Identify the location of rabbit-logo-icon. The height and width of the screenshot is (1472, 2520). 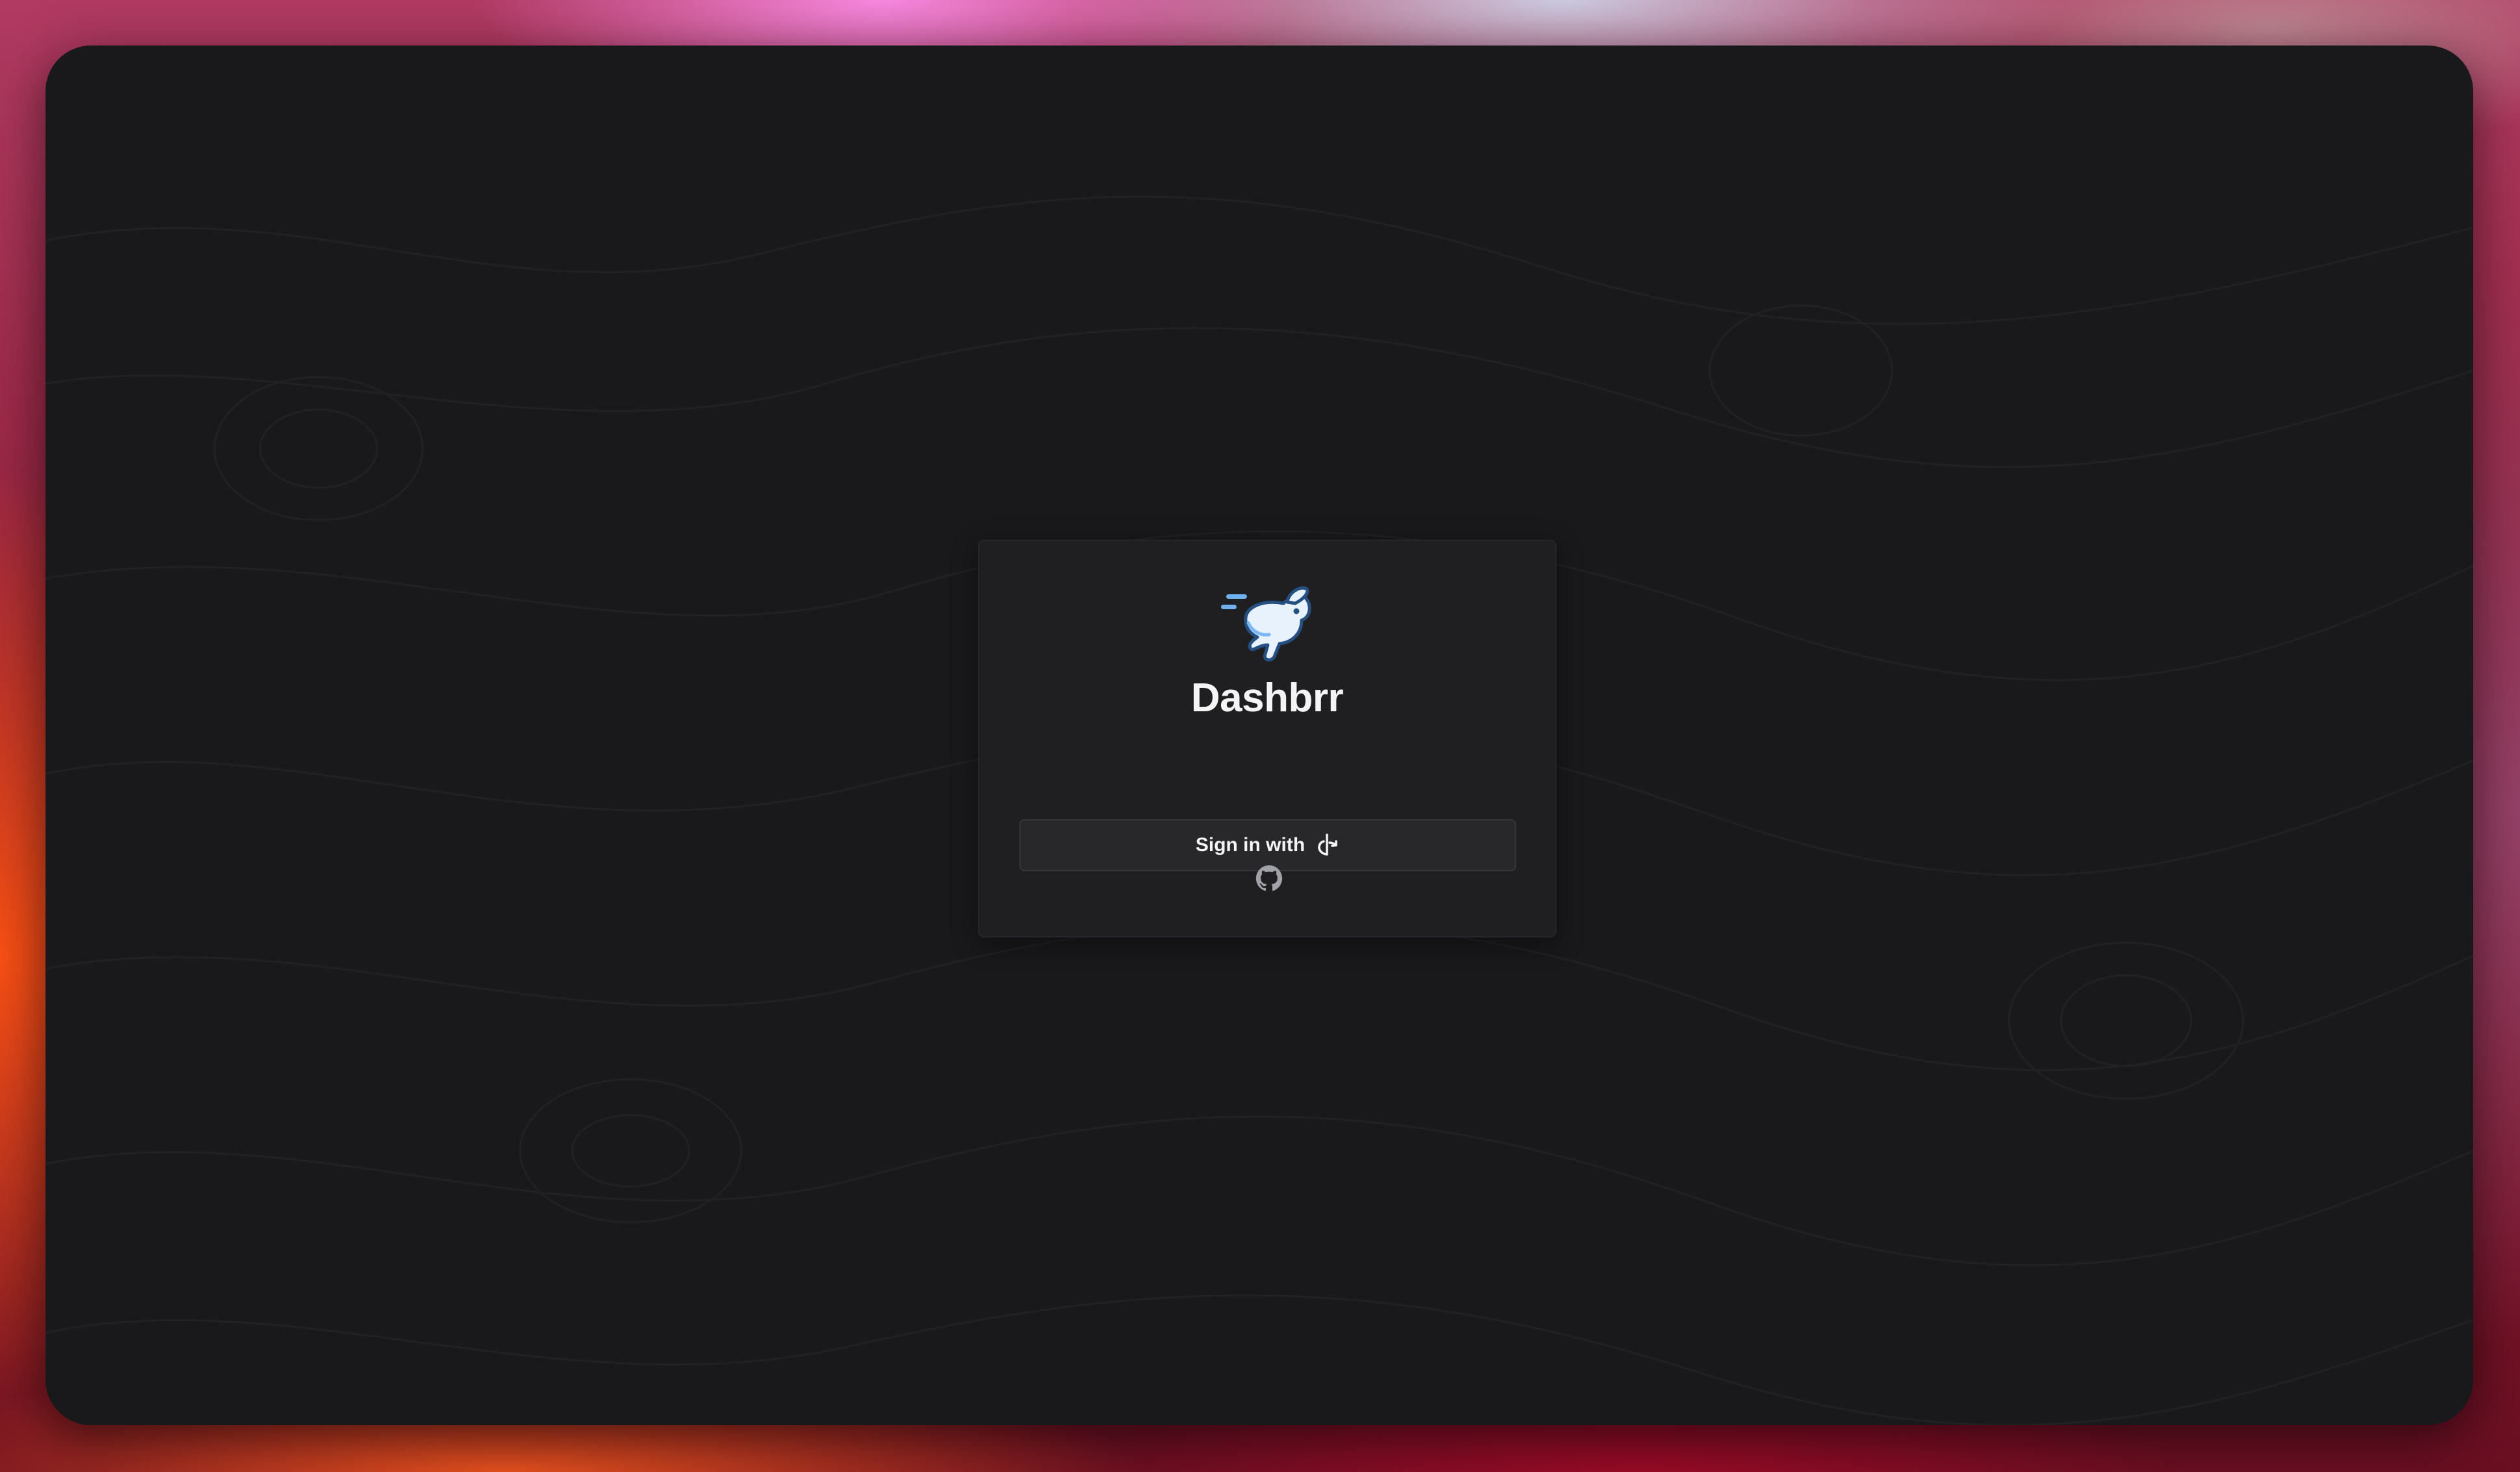
(1266, 624).